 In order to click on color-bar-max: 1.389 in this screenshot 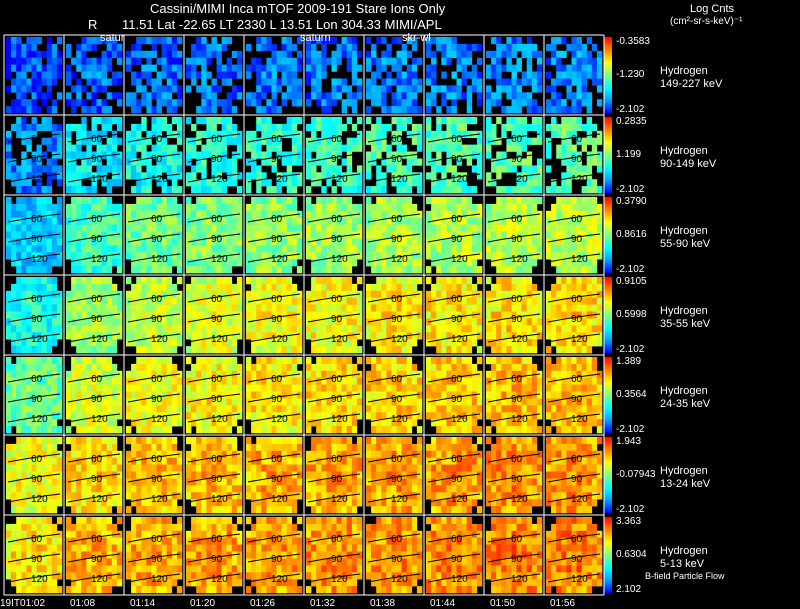, I will do `click(629, 361)`.